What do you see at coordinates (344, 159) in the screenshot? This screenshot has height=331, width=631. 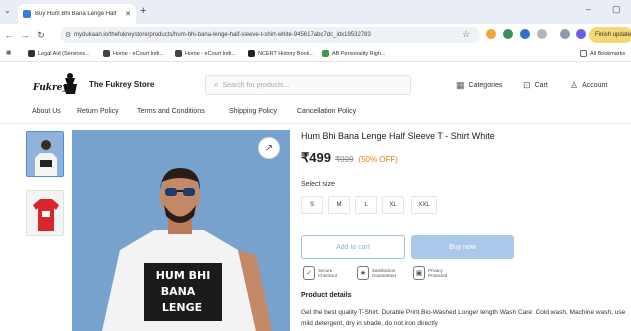 I see `original-price: ₹999` at bounding box center [344, 159].